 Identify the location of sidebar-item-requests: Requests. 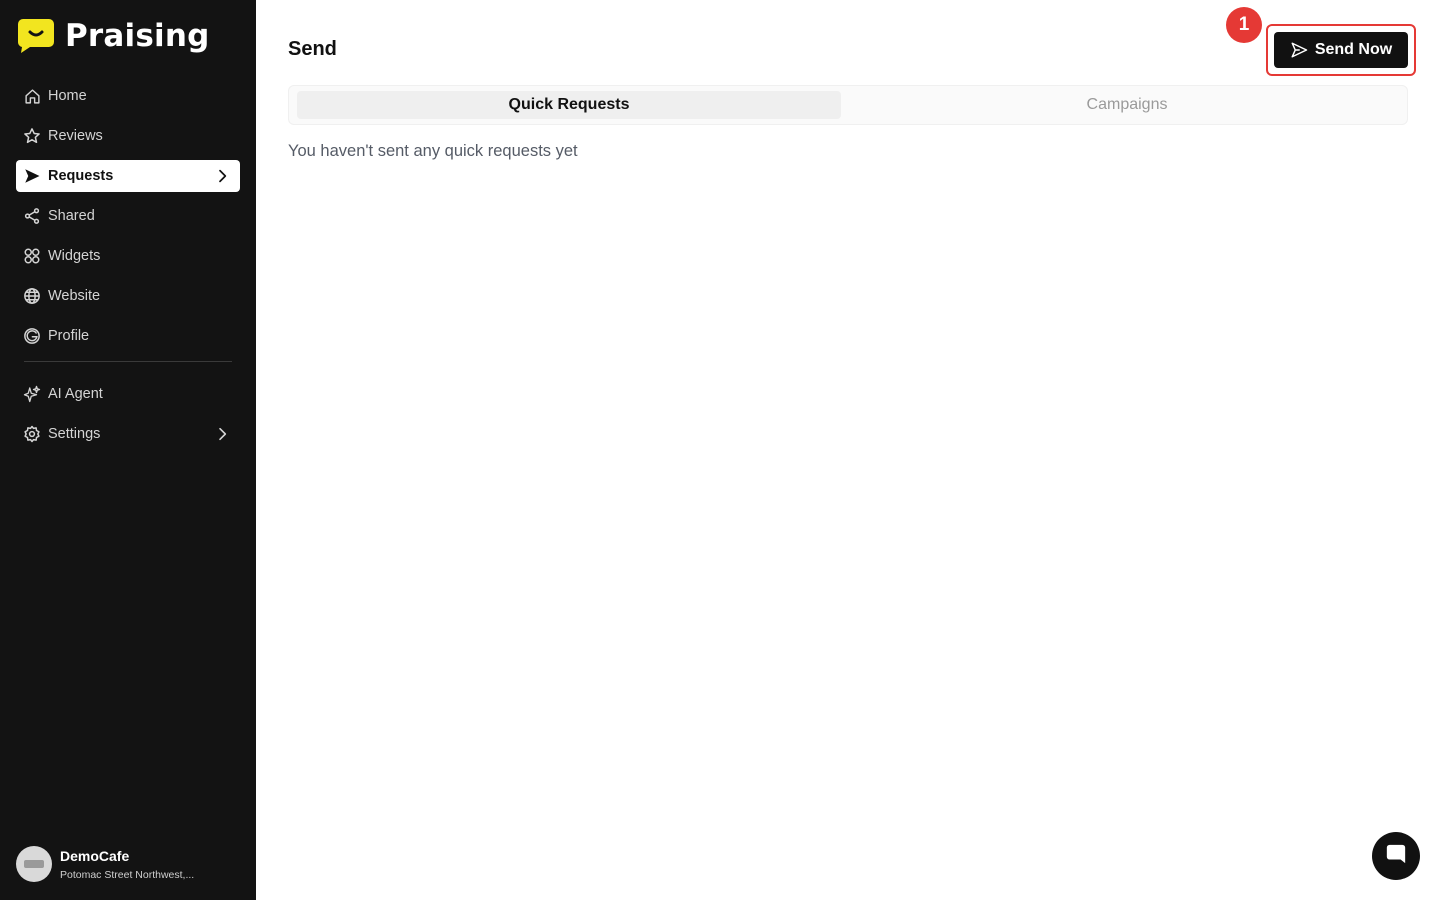
(128, 176).